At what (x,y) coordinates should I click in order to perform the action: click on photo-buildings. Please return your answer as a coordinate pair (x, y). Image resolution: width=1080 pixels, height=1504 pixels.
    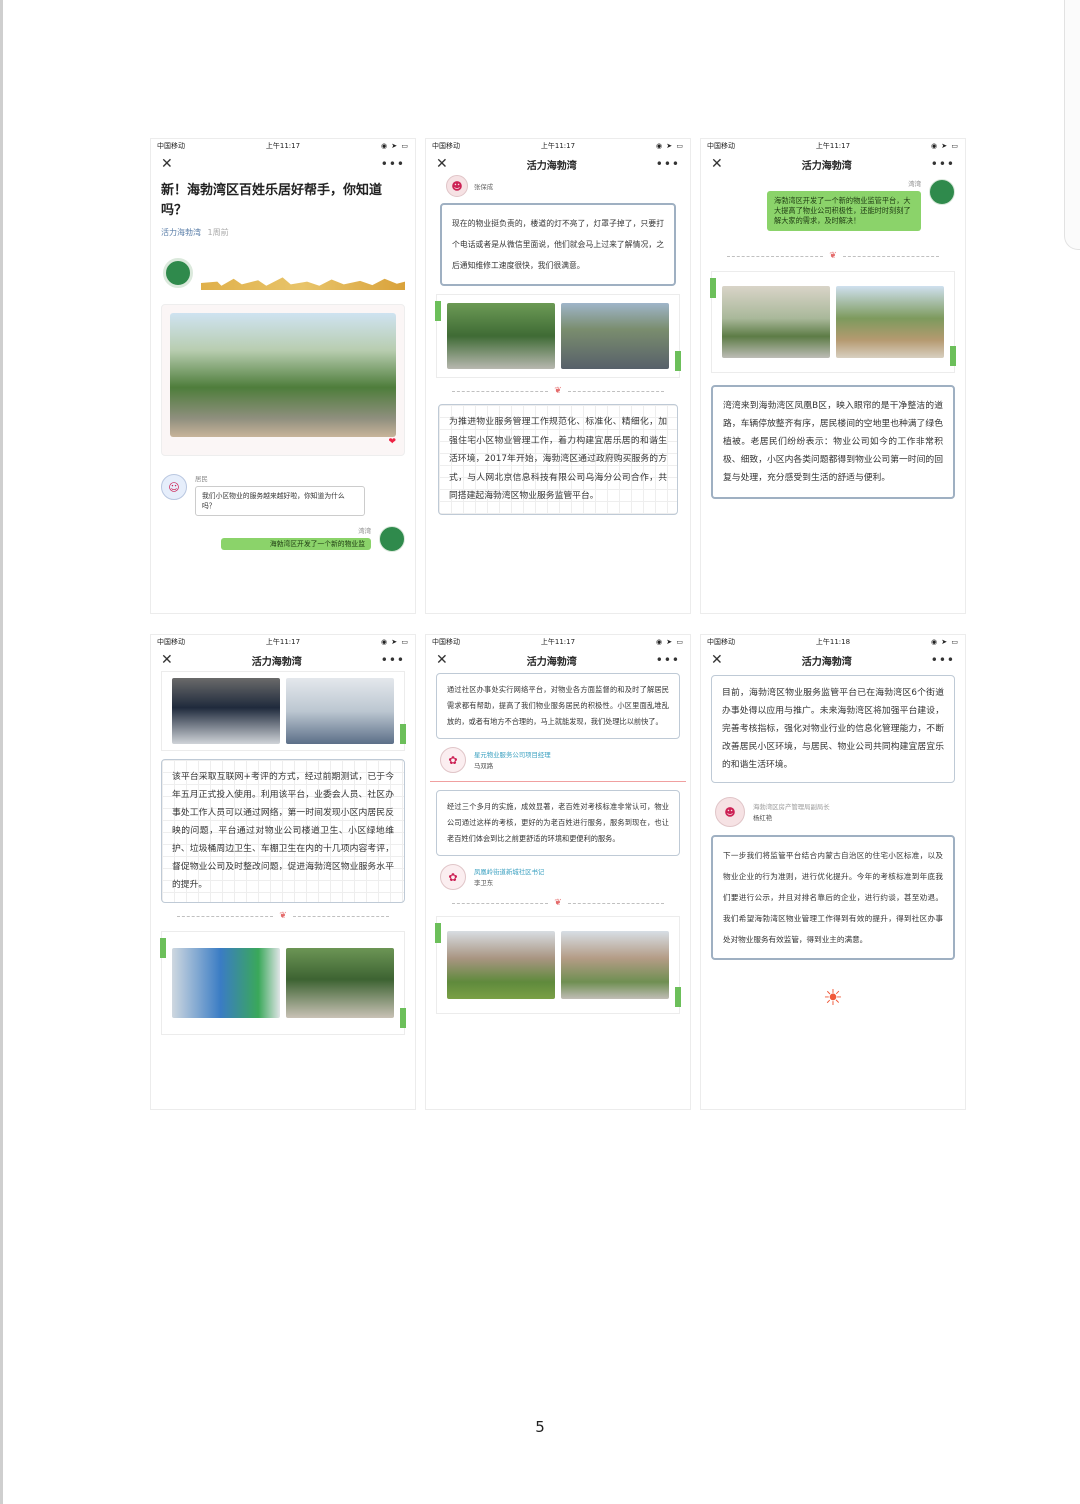
    Looking at the image, I should click on (501, 965).